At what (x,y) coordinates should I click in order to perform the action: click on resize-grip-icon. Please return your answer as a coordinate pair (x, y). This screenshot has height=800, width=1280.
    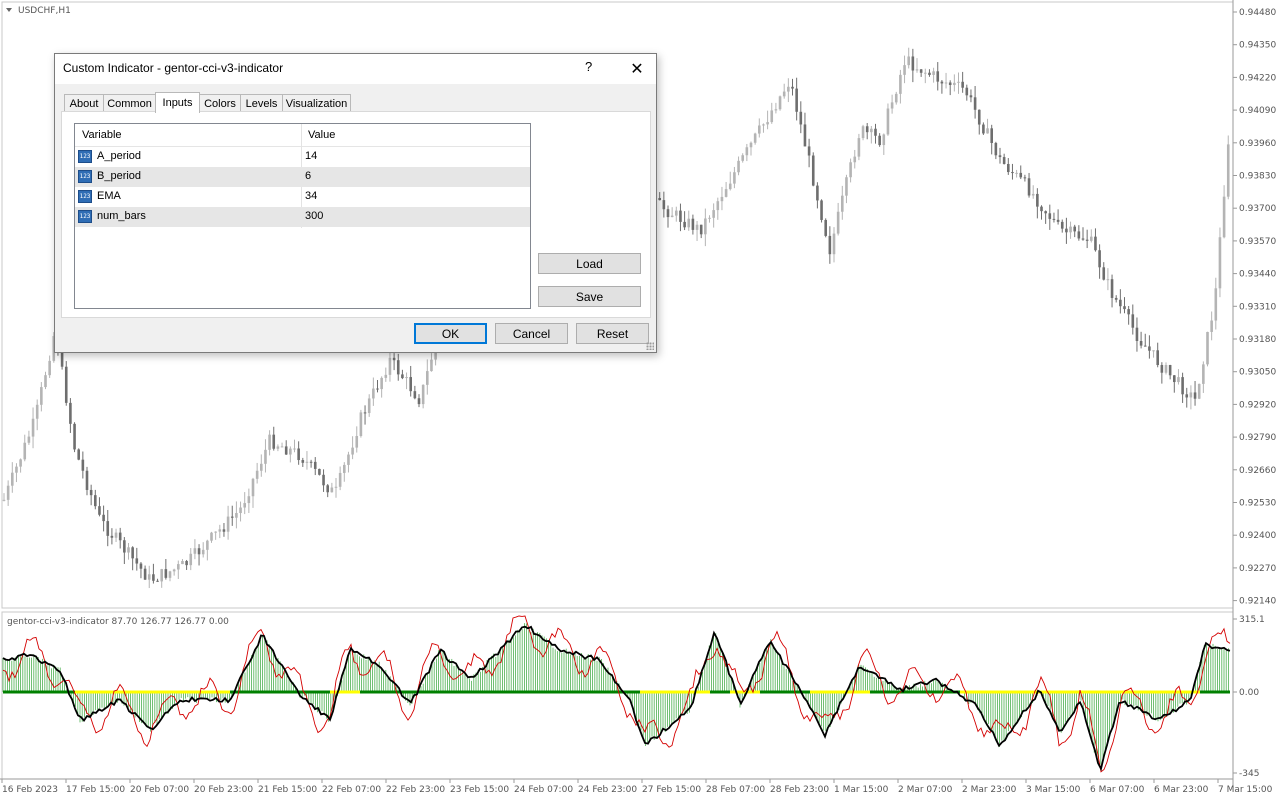
    Looking at the image, I should click on (650, 346).